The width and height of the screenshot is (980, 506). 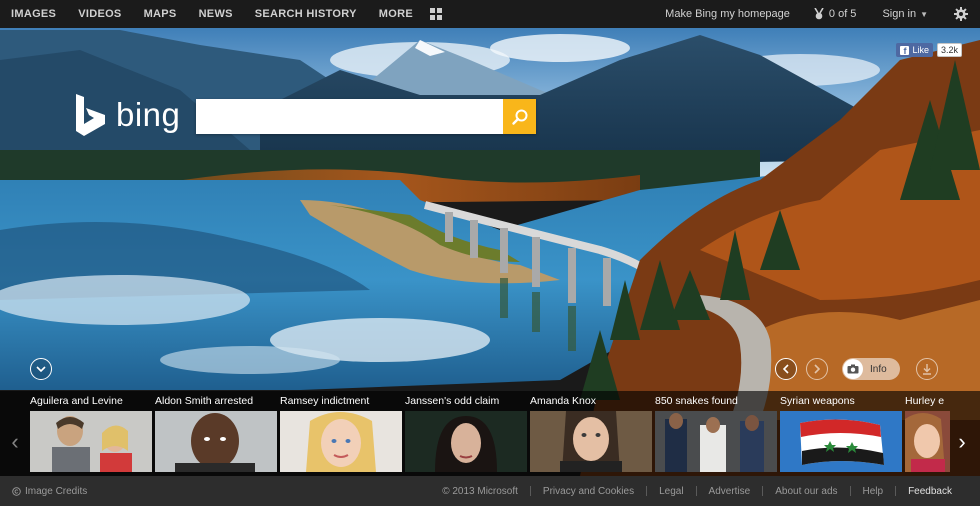 What do you see at coordinates (730, 491) in the screenshot?
I see `footer-link-advertise: Advertise` at bounding box center [730, 491].